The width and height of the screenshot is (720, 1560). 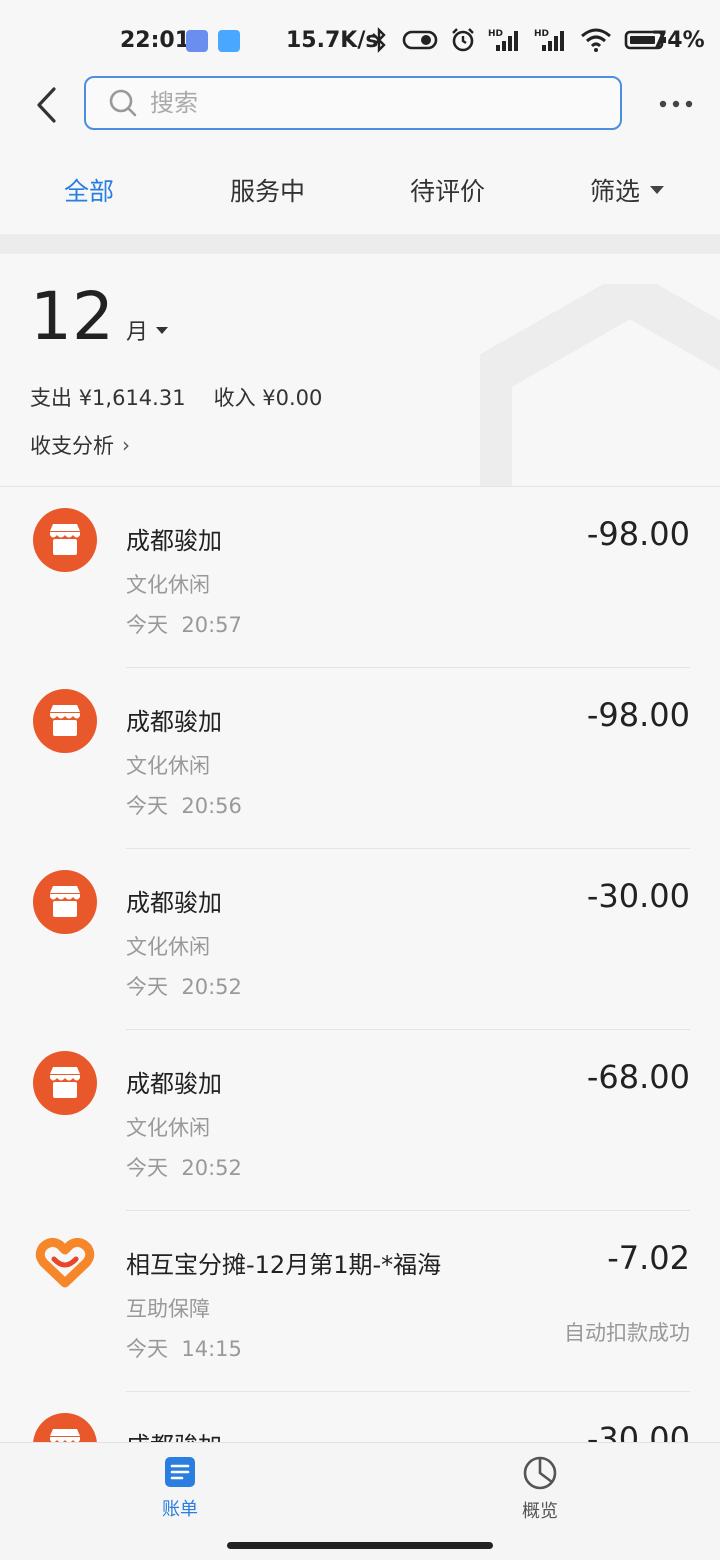 I want to click on pie-chart-icon, so click(x=540, y=1473).